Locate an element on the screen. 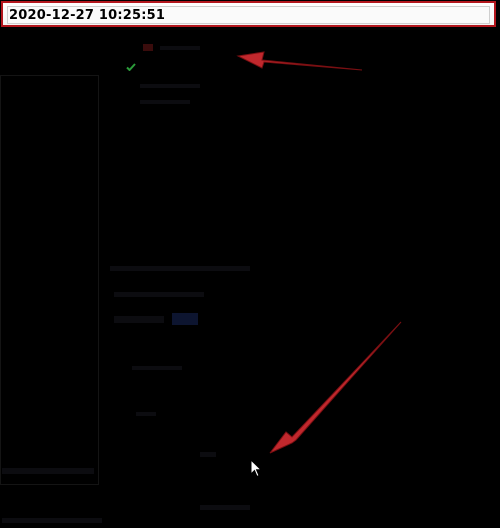  mouse-pointer-icon is located at coordinates (256, 468).